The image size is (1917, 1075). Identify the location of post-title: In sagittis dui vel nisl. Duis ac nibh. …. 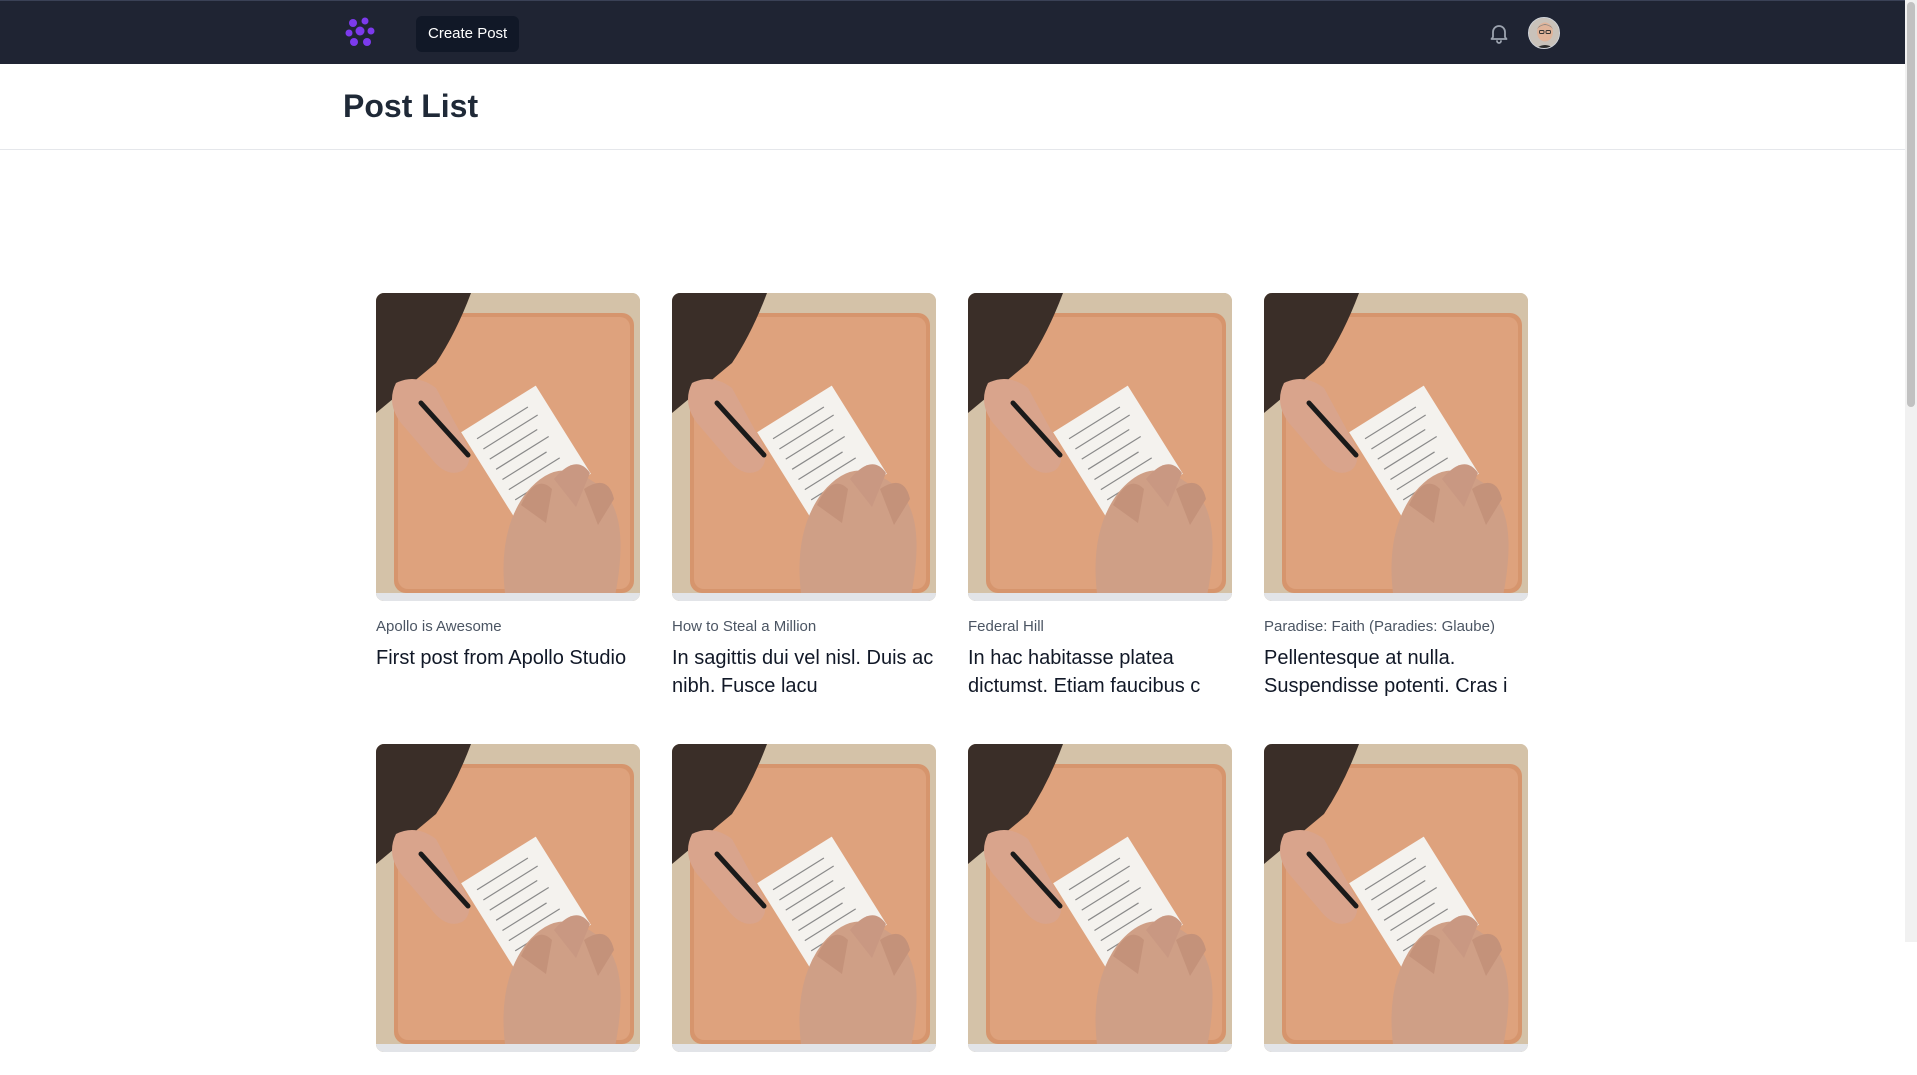
(804, 672).